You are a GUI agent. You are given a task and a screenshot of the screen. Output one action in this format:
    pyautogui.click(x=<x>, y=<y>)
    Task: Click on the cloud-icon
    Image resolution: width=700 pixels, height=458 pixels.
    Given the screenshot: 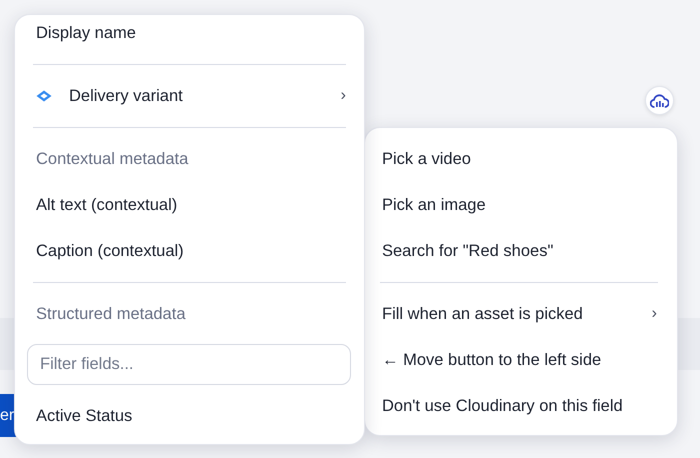 What is the action you would take?
    pyautogui.click(x=659, y=101)
    